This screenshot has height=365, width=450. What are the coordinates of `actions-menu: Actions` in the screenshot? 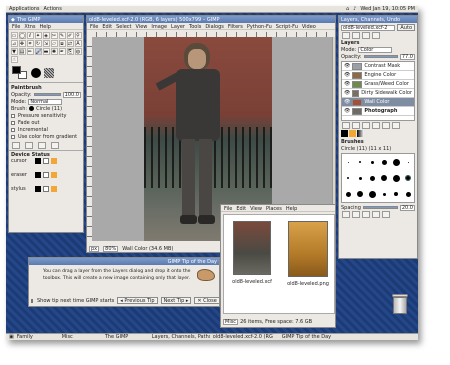 It's located at (53, 9).